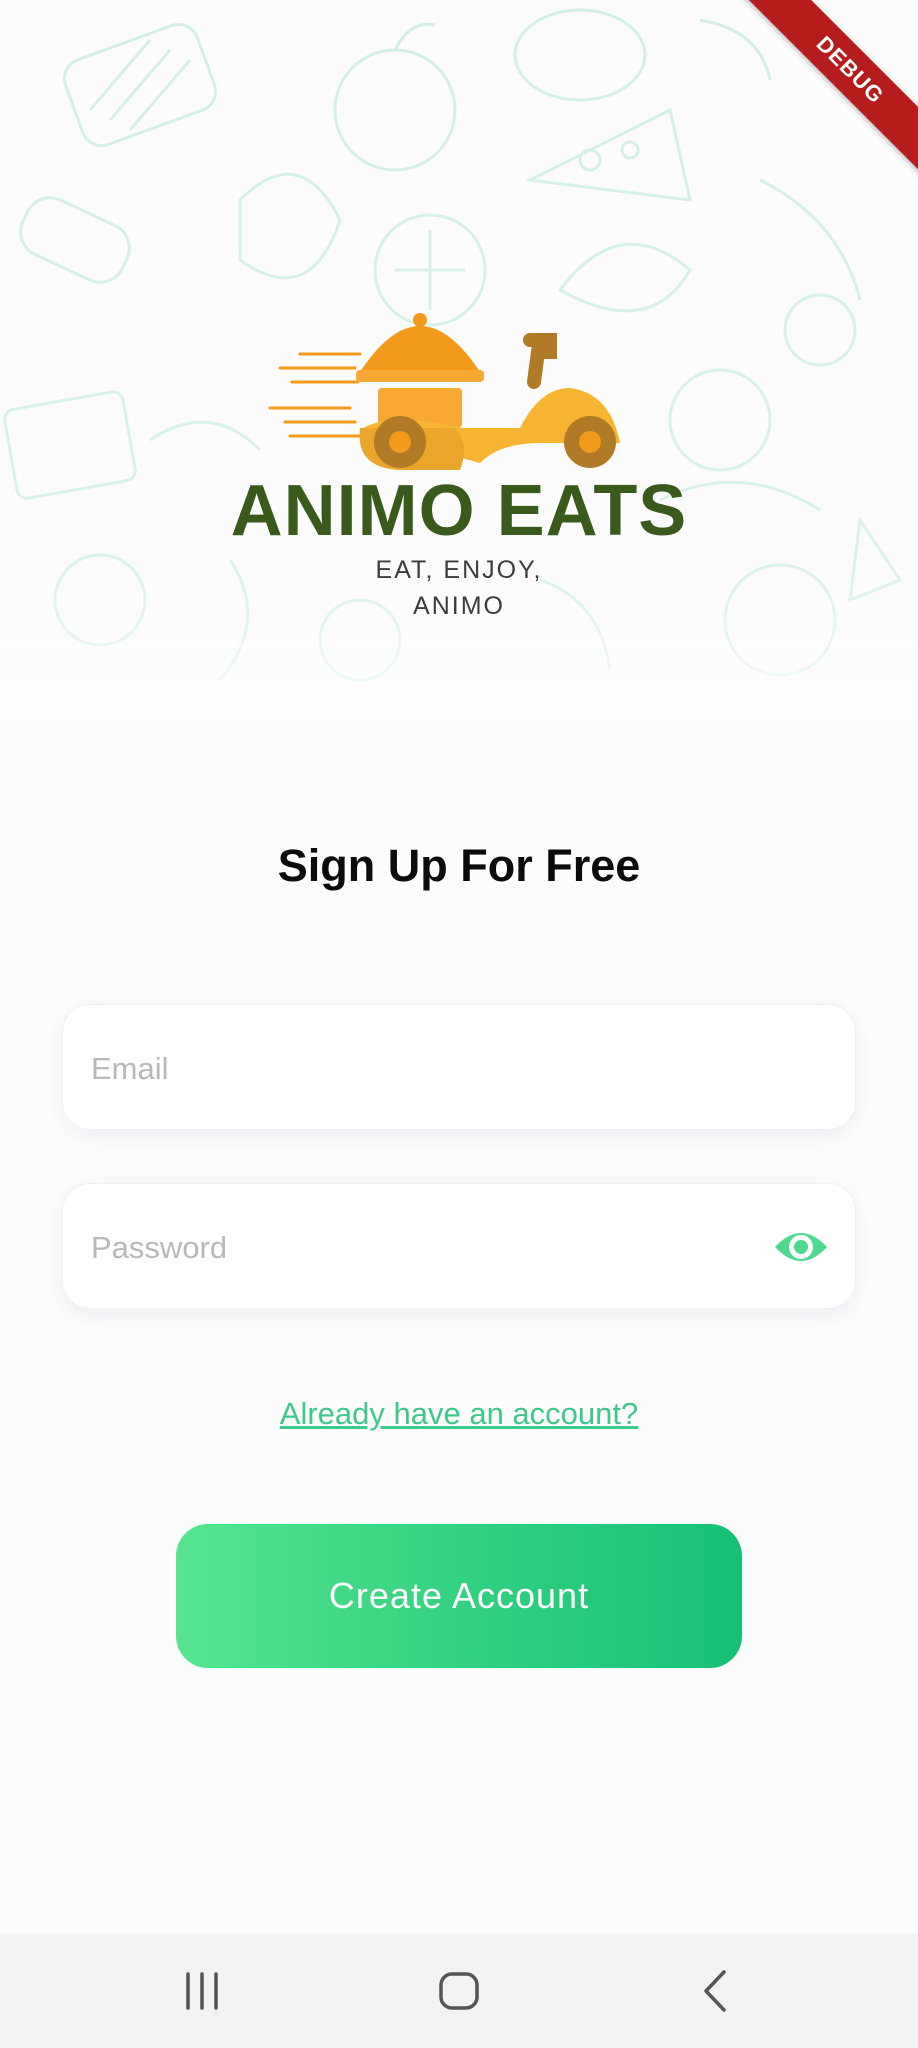 The height and width of the screenshot is (2048, 918). What do you see at coordinates (459, 1596) in the screenshot?
I see `create-account-button: Create Account` at bounding box center [459, 1596].